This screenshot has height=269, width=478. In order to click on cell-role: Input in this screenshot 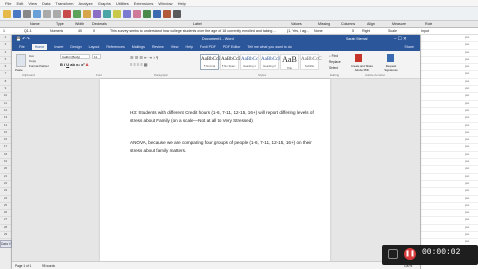, I will do `click(425, 31)`.